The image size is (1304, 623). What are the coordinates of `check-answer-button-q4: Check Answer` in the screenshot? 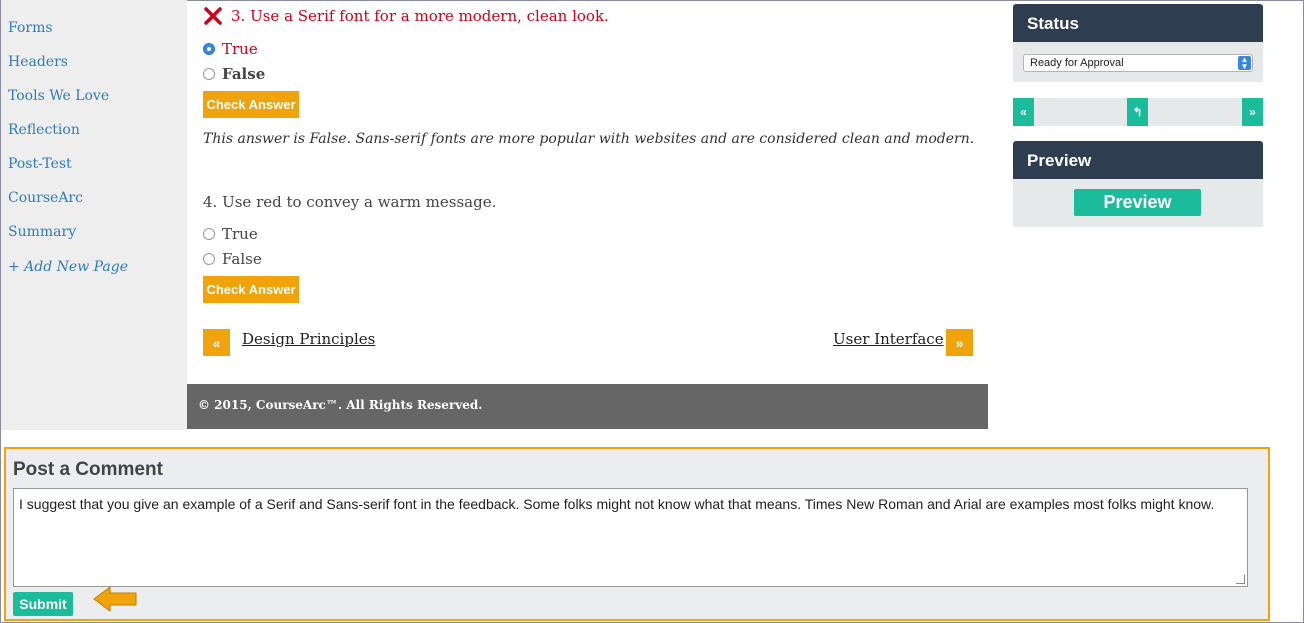 It's located at (251, 289).